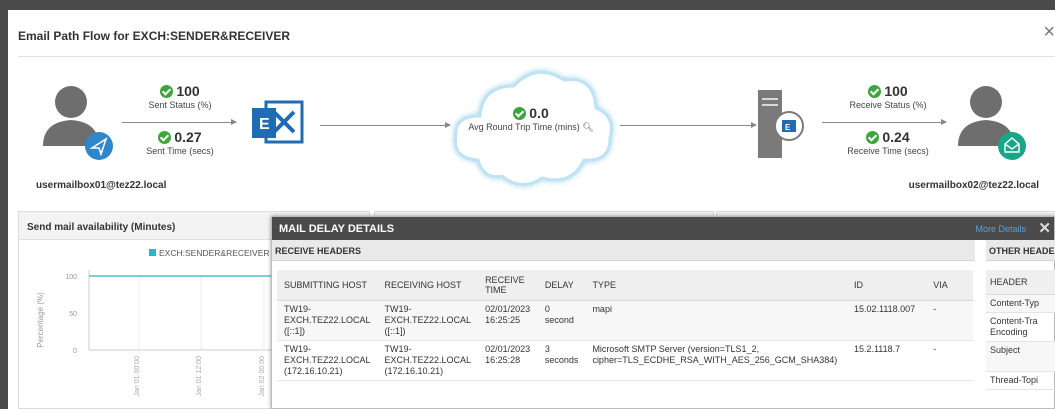  I want to click on receive-time-stat: 0.24 Receive Time (secs), so click(888, 142).